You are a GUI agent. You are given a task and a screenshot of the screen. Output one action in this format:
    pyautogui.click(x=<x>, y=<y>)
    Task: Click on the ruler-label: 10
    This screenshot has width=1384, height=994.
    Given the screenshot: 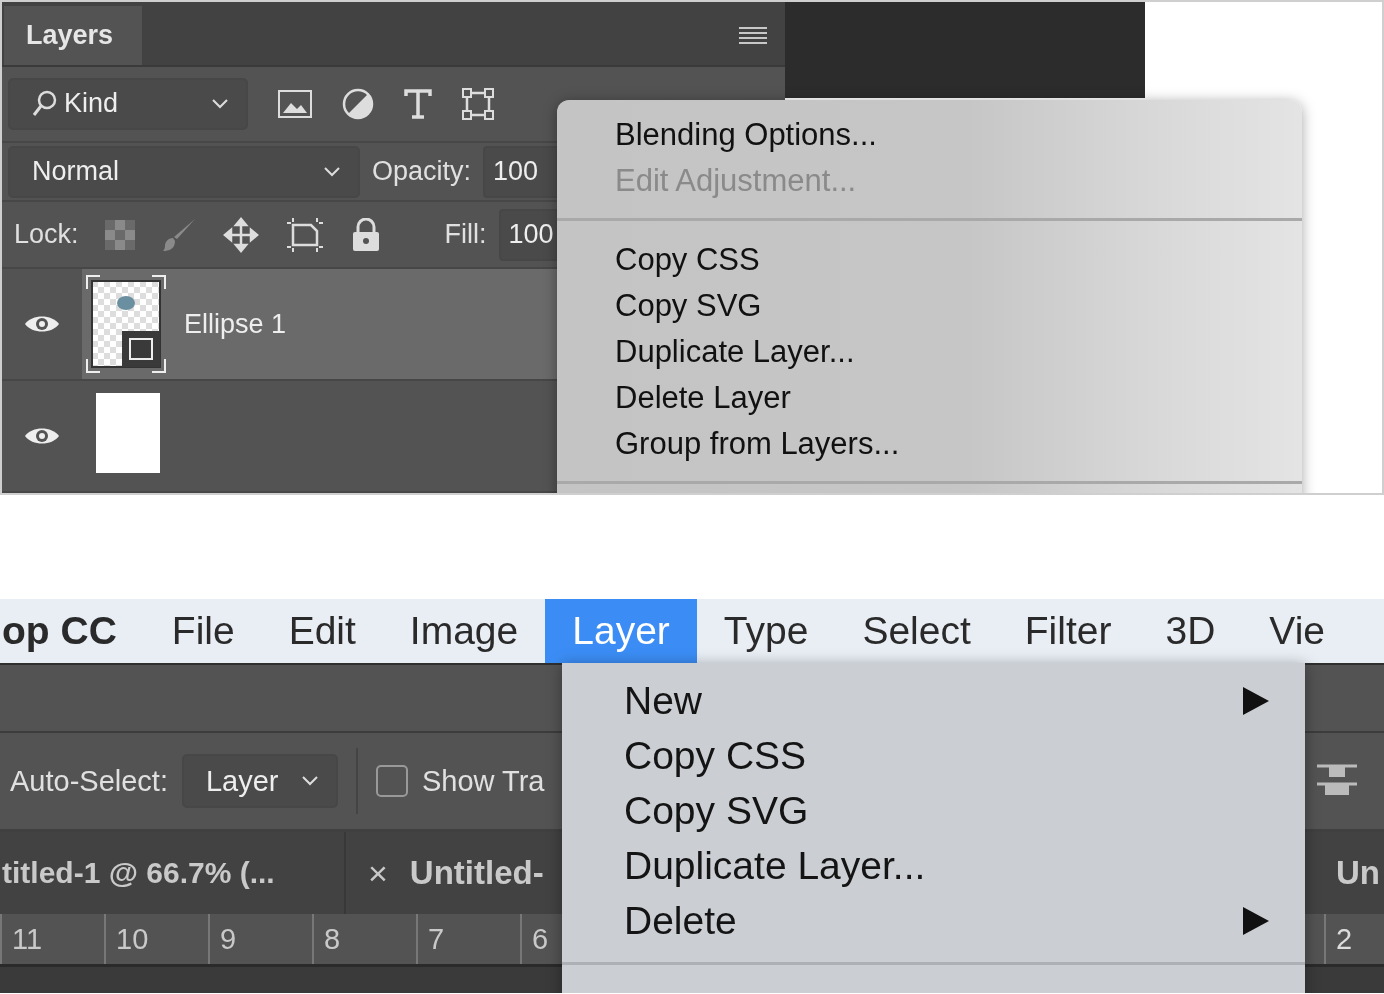 What is the action you would take?
    pyautogui.click(x=156, y=939)
    